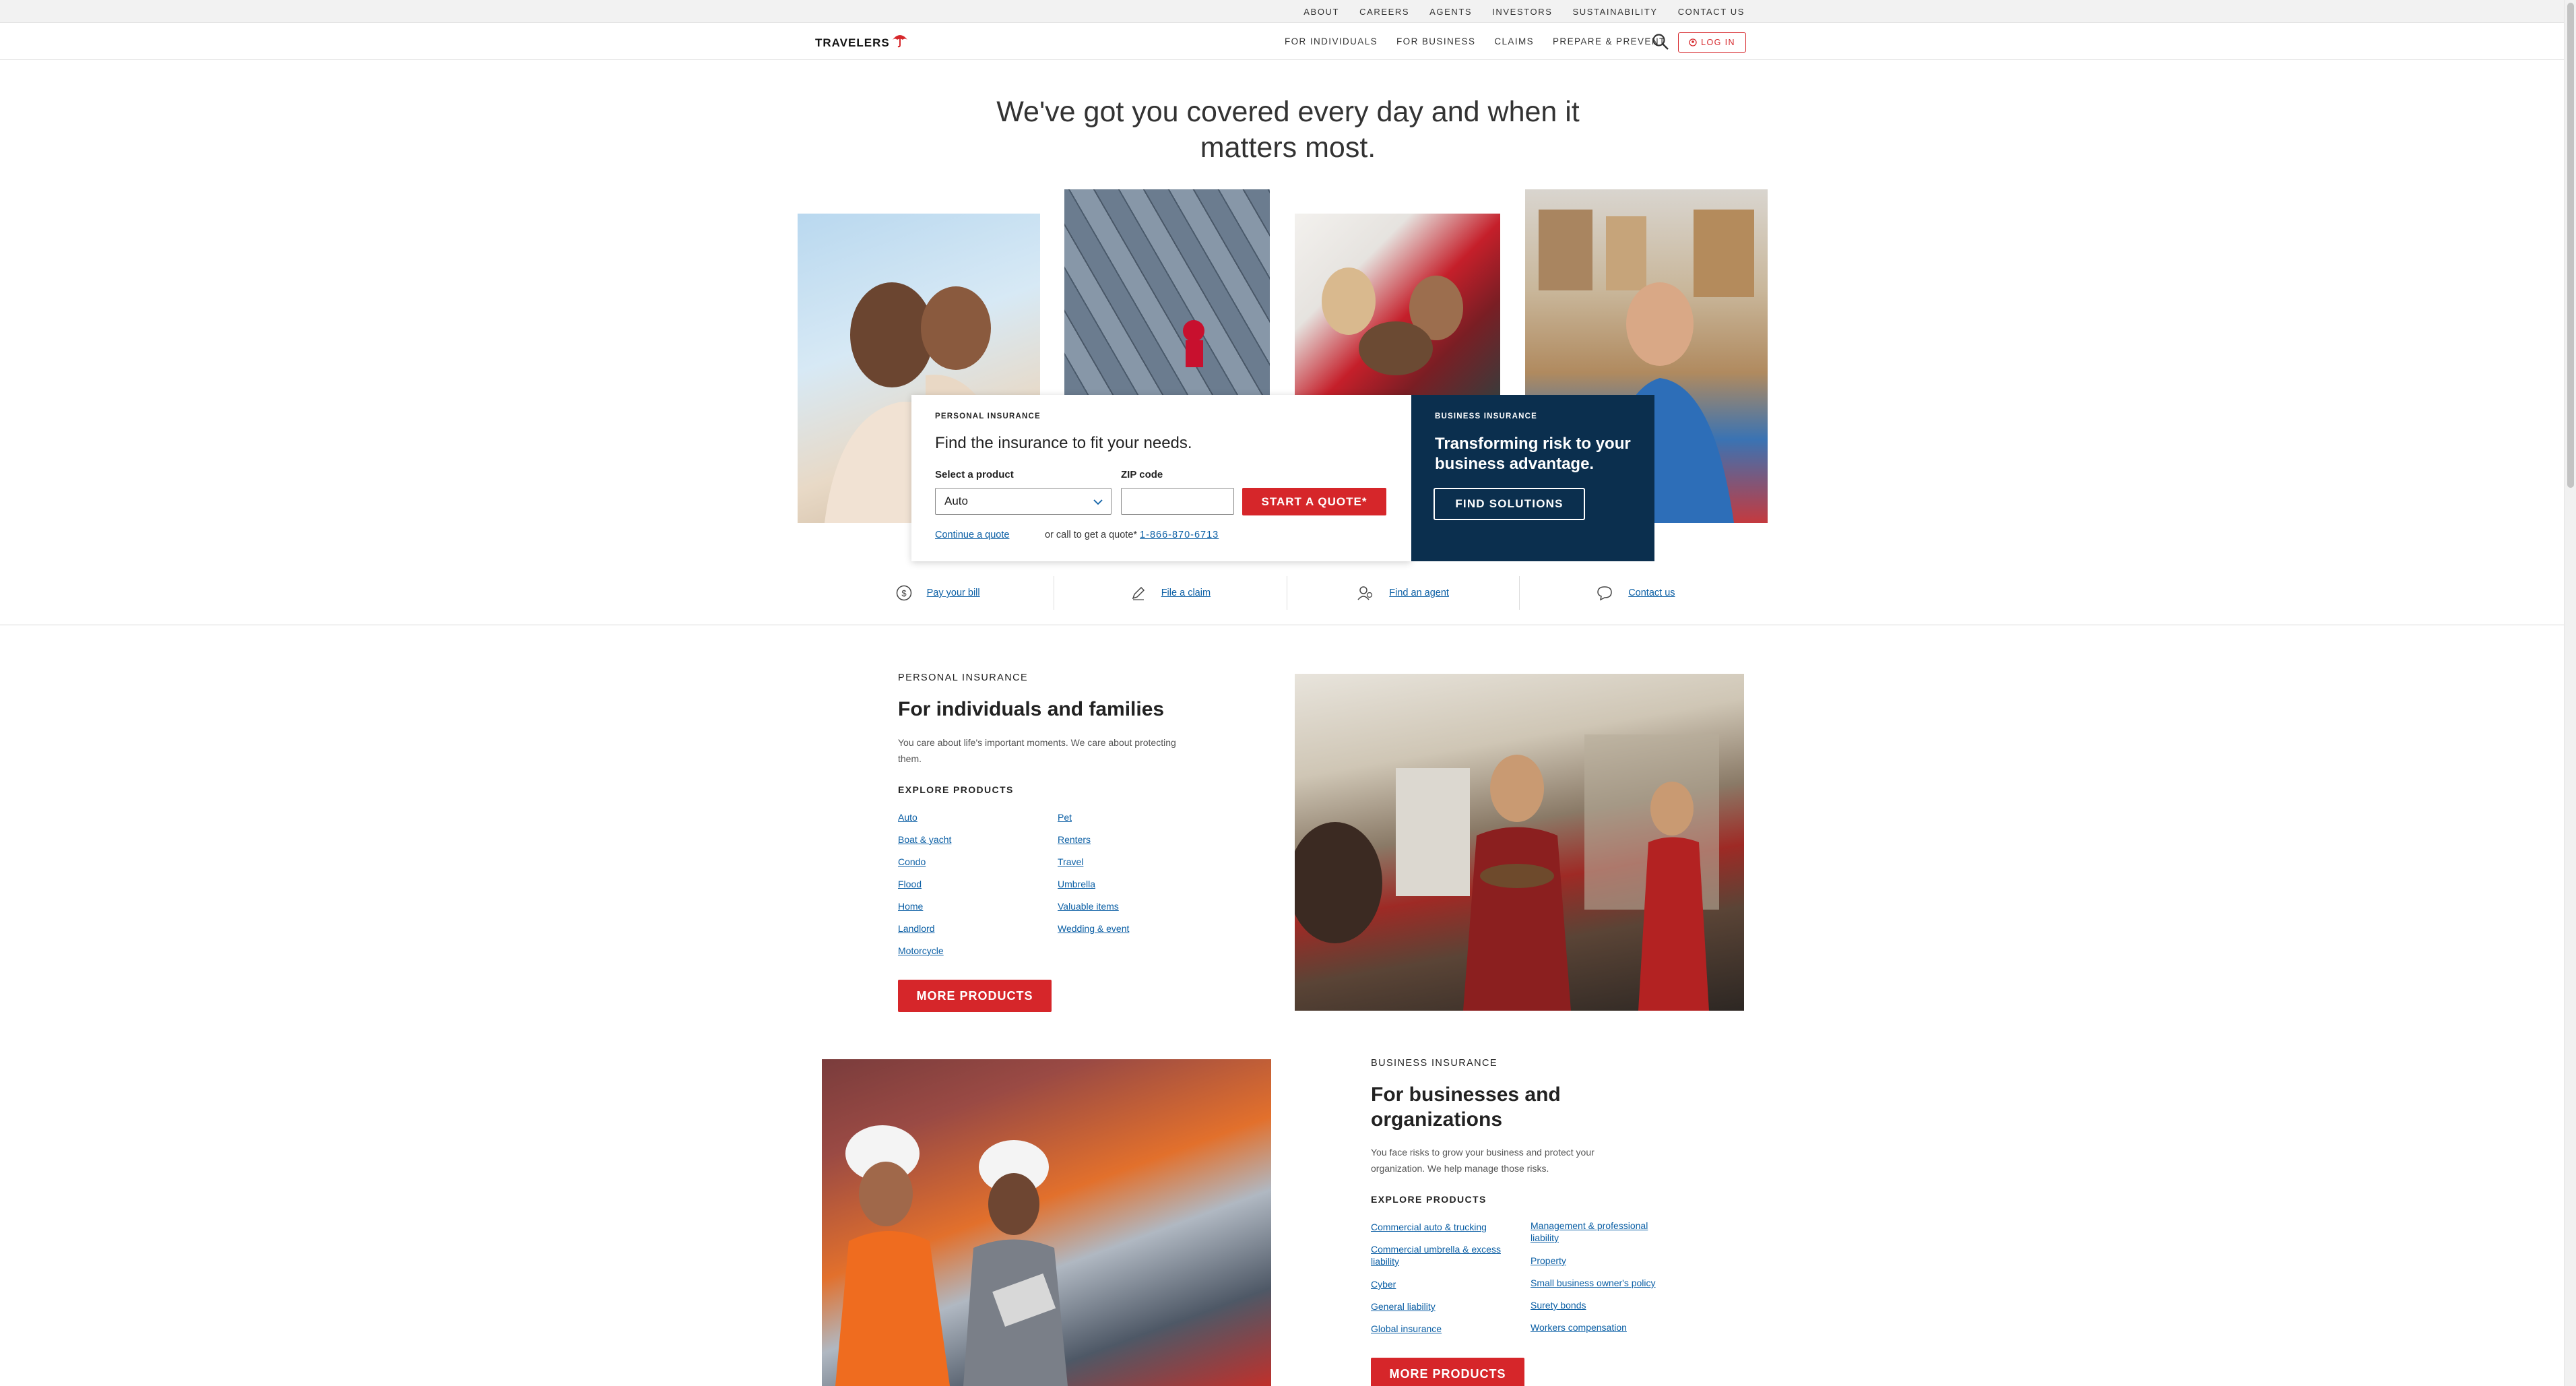  What do you see at coordinates (975, 474) in the screenshot?
I see `product-select-label: Select a product` at bounding box center [975, 474].